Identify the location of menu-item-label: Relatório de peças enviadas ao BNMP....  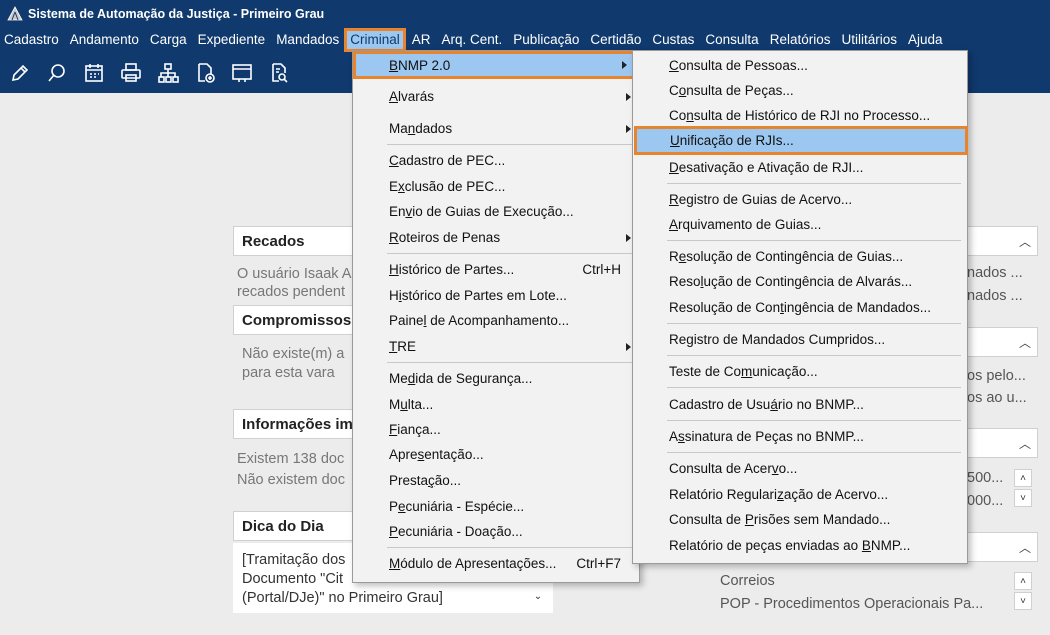
(790, 545).